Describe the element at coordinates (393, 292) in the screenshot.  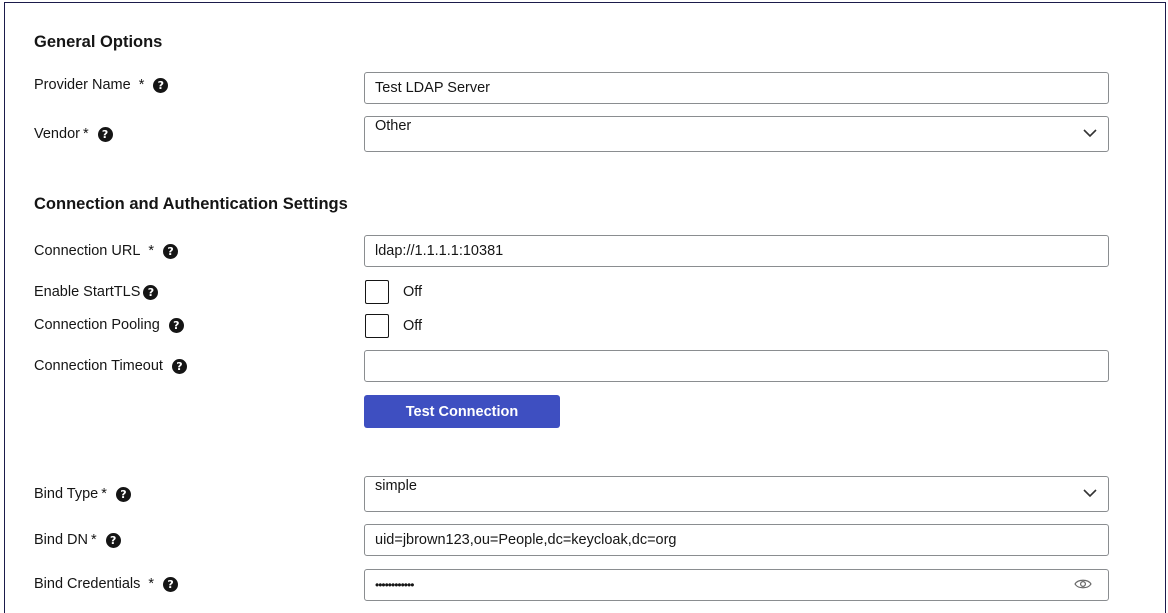
I see `starttls-toggle: Off` at that location.